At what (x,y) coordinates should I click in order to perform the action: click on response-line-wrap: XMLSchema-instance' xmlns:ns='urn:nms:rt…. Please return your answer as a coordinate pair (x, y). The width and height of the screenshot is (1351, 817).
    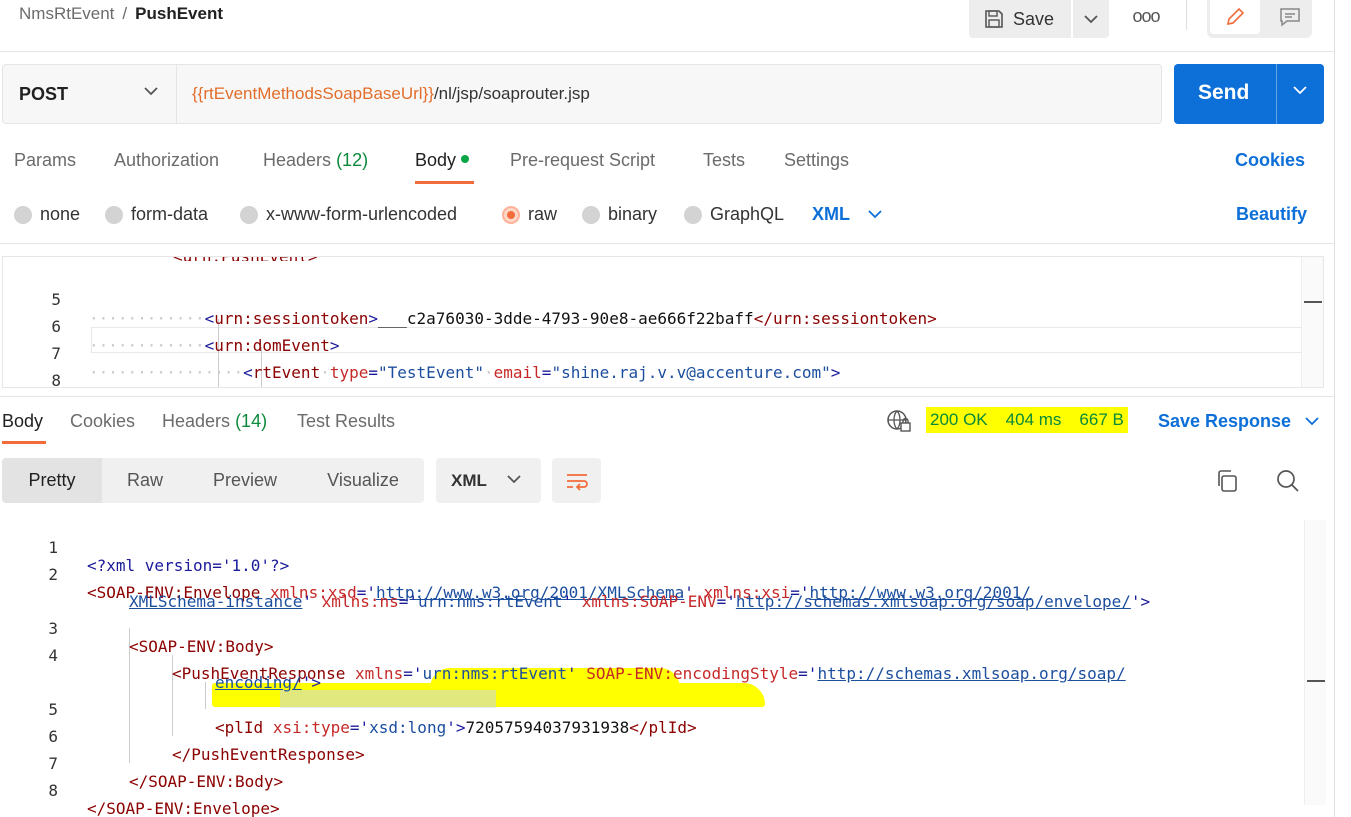
    Looking at the image, I should click on (575, 592).